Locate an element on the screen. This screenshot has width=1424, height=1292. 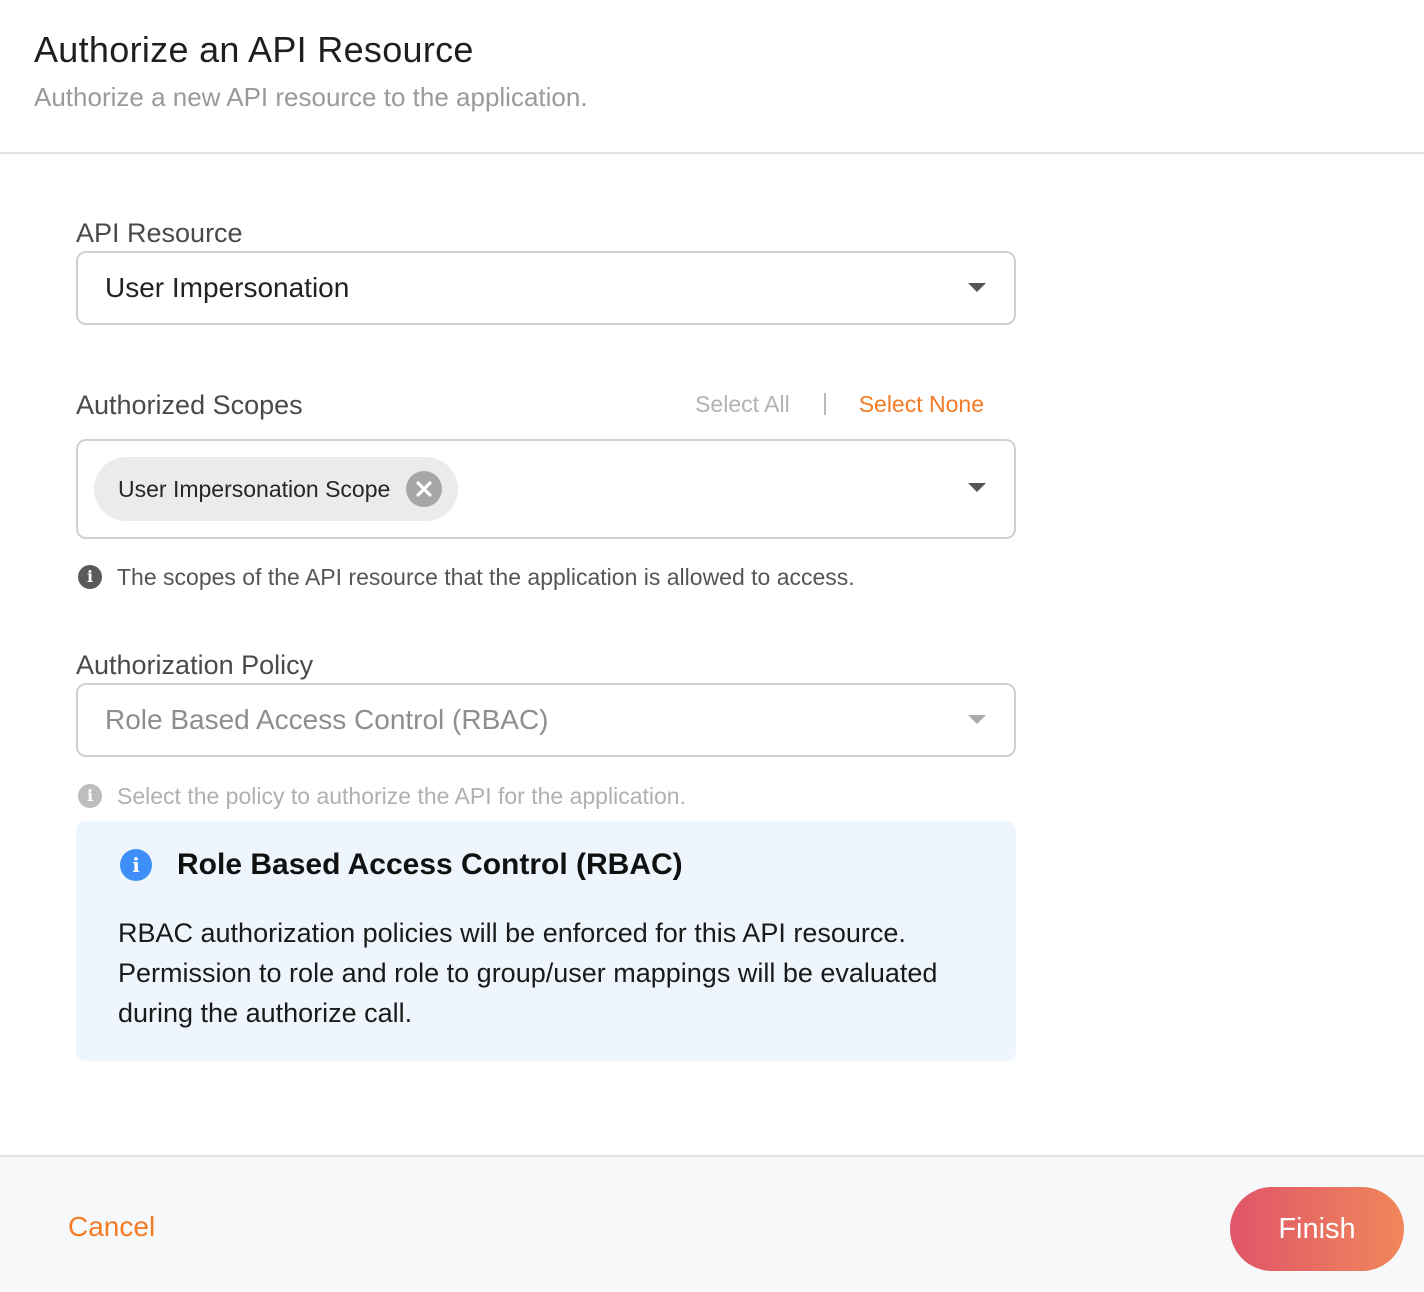
scope-chip: User Impersonation Scope is located at coordinates (276, 489).